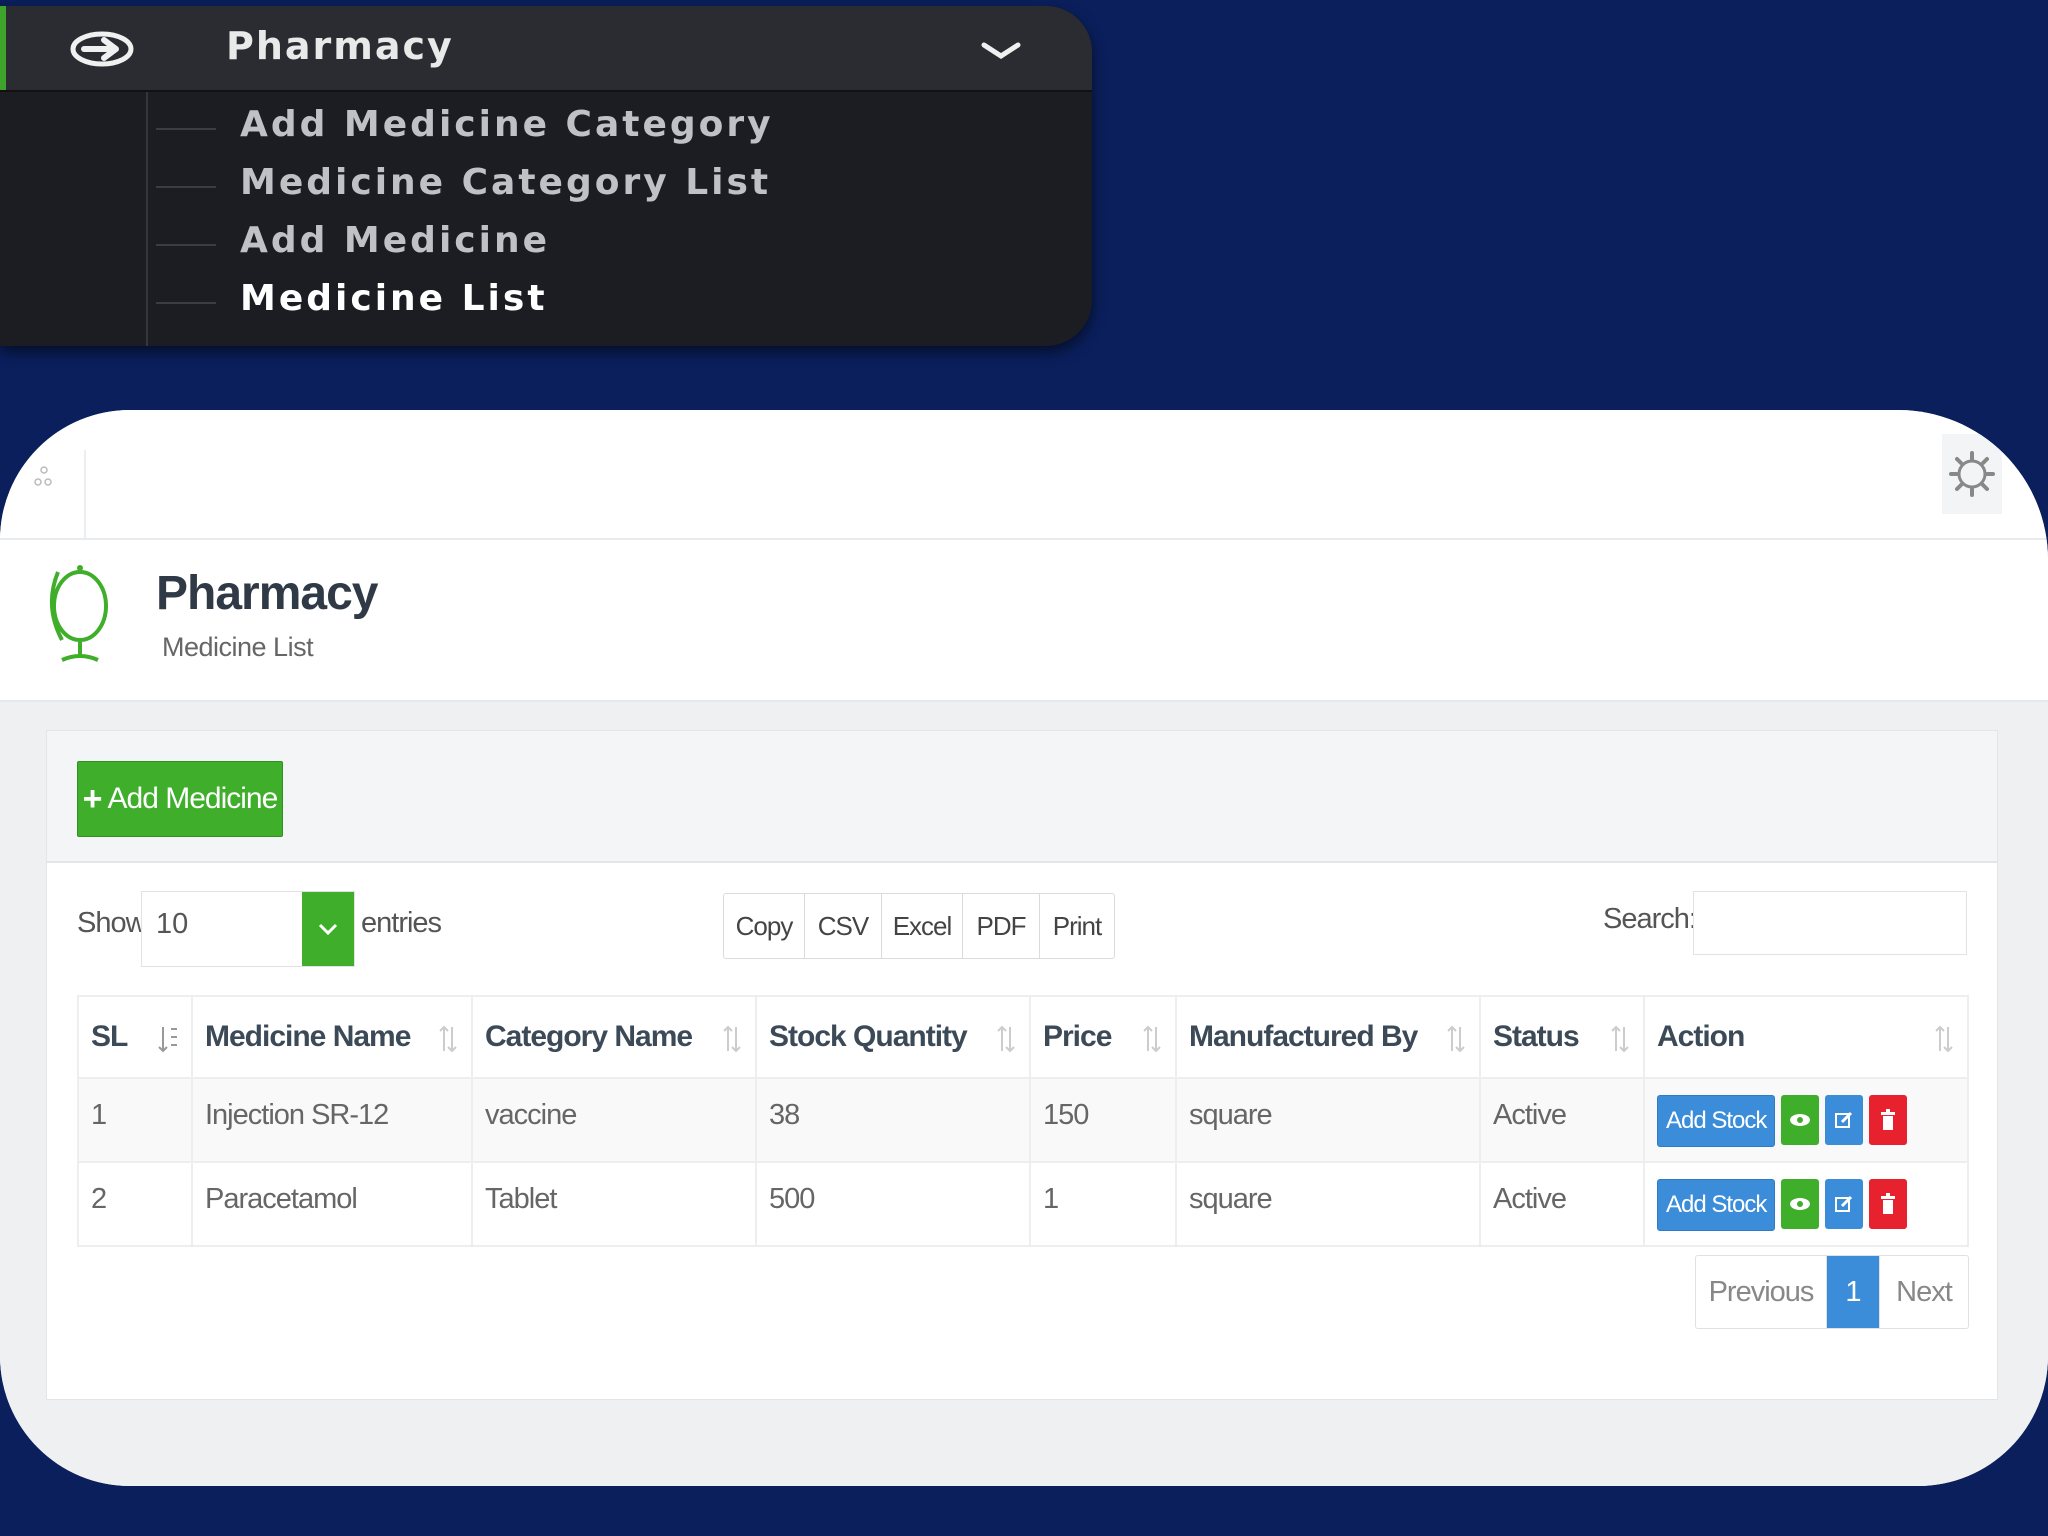  I want to click on column-header-status: Status, so click(1562, 1037).